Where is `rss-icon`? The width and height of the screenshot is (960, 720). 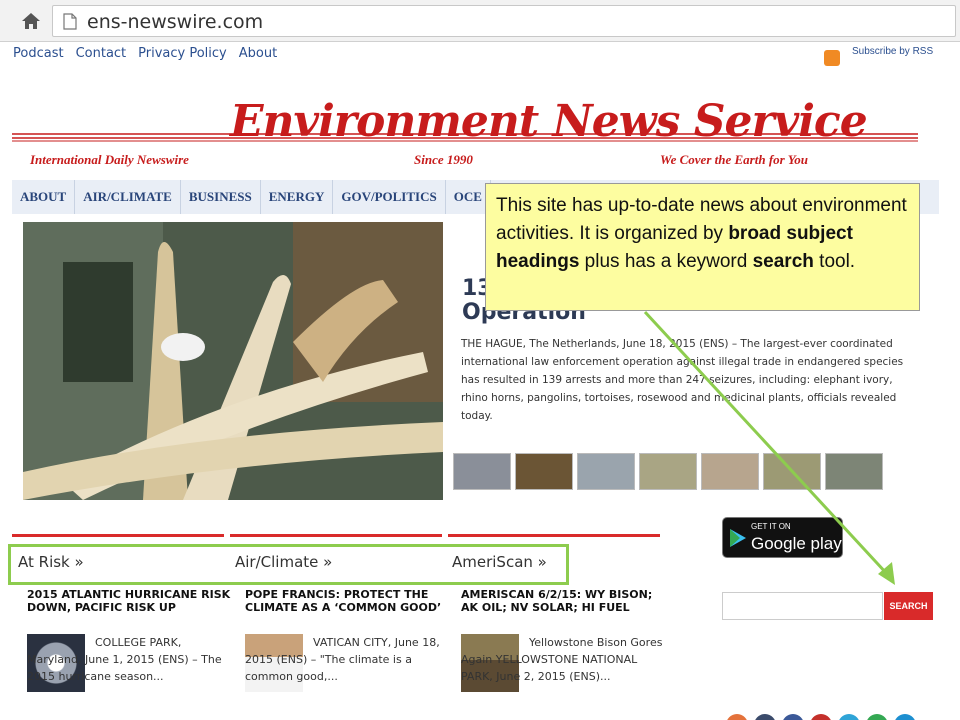 rss-icon is located at coordinates (832, 58).